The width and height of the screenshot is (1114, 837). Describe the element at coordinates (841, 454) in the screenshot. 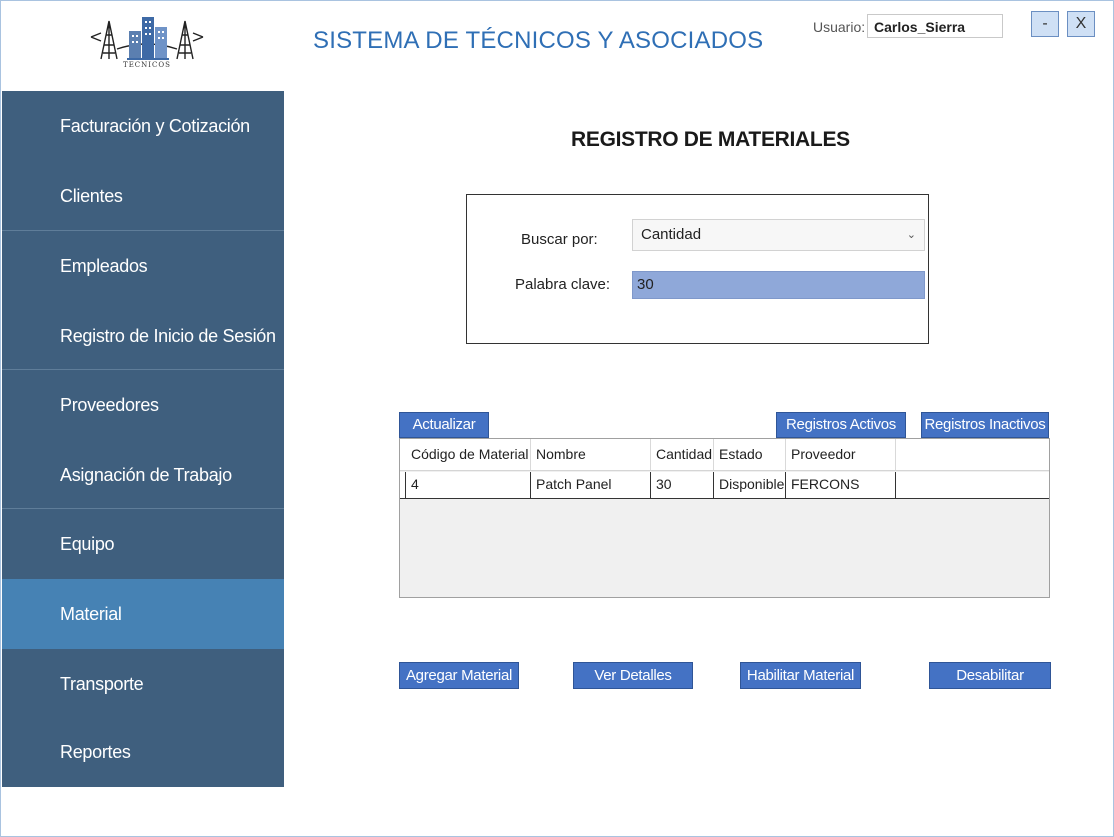

I see `column-header: Proveedor` at that location.